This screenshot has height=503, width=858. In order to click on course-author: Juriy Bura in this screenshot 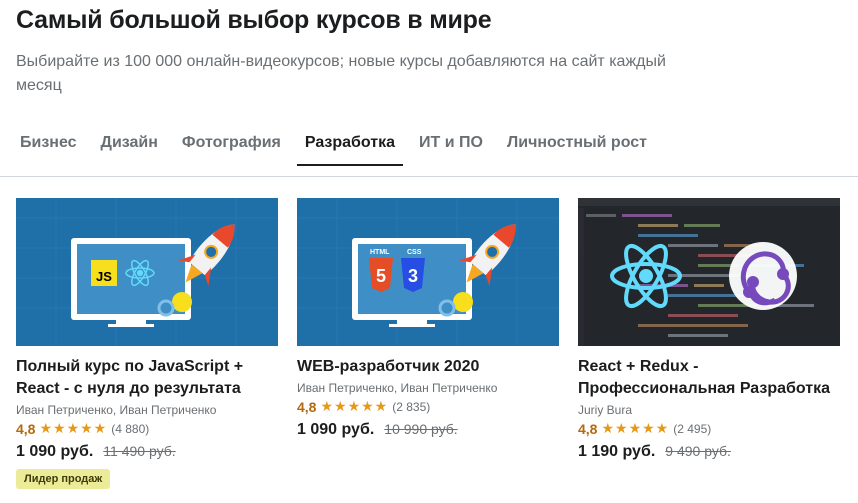, I will do `click(605, 410)`.